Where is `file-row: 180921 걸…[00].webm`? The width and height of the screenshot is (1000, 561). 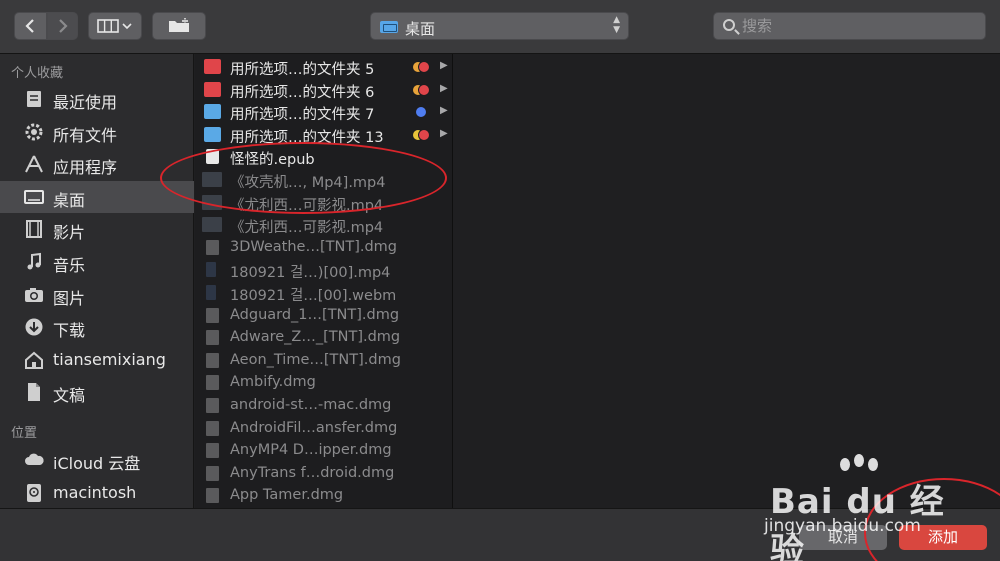 file-row: 180921 걸…[00].webm is located at coordinates (323, 293).